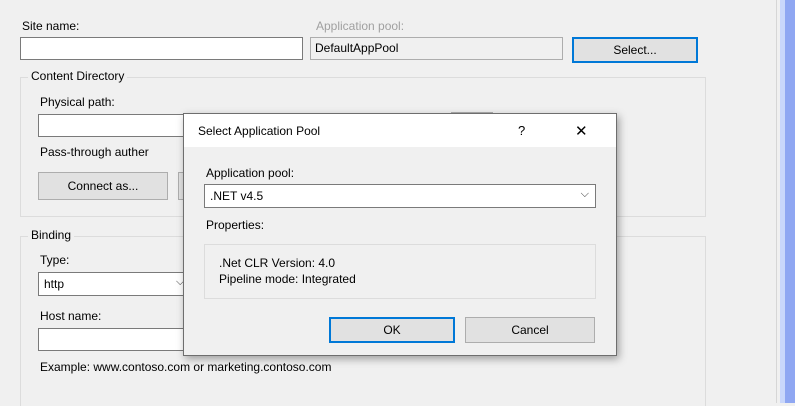 Image resolution: width=795 pixels, height=406 pixels. What do you see at coordinates (51, 235) in the screenshot?
I see `binding-legend: Binding` at bounding box center [51, 235].